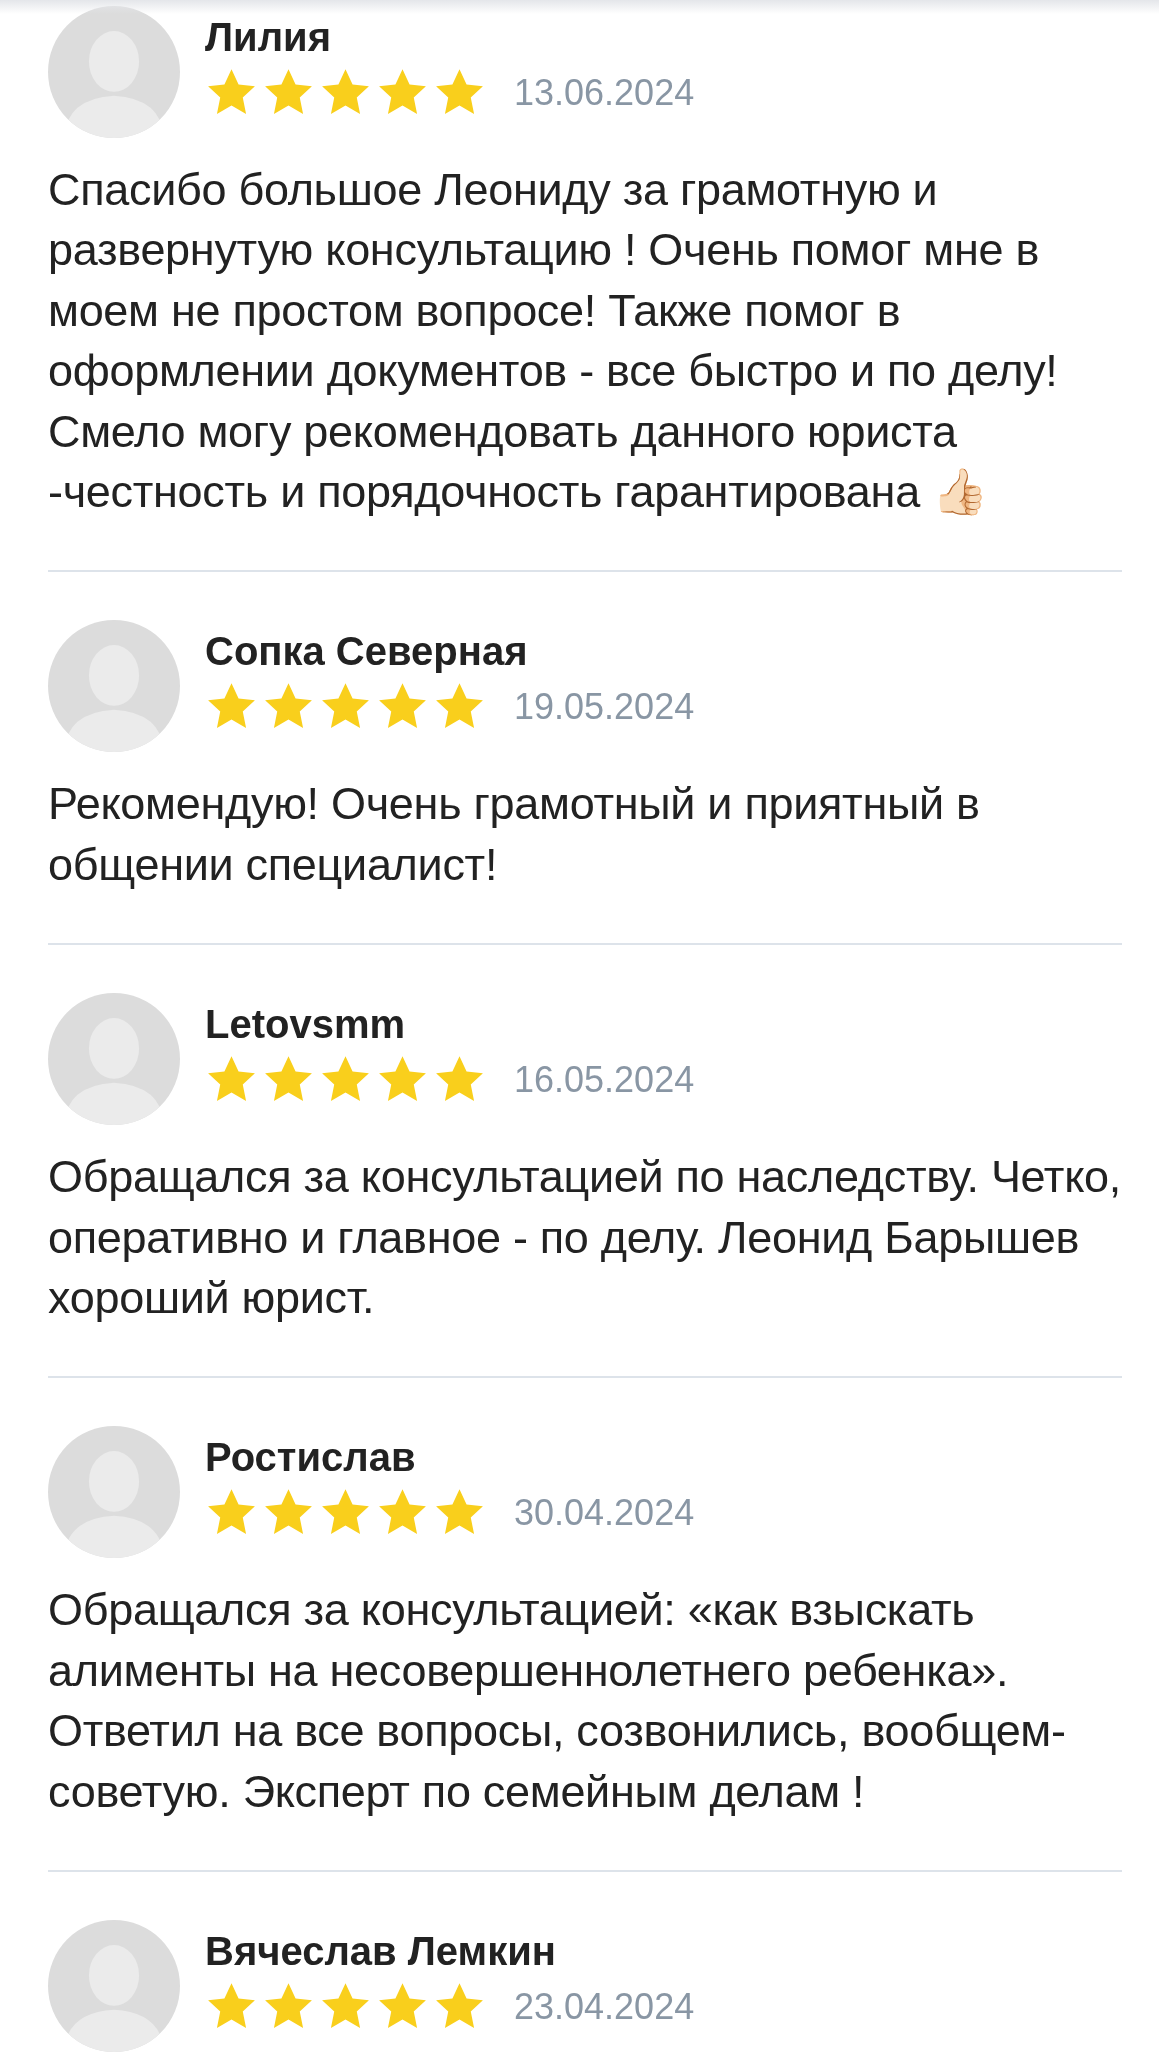  What do you see at coordinates (557, 1701) in the screenshot?
I see `review-text: Обращался за консультацией: «как взыскать алименты на несовершеннолетнего ребенка». Ответил на все вопросы, созвонились, вообщем- советую. Эксперт по семейным делам !` at bounding box center [557, 1701].